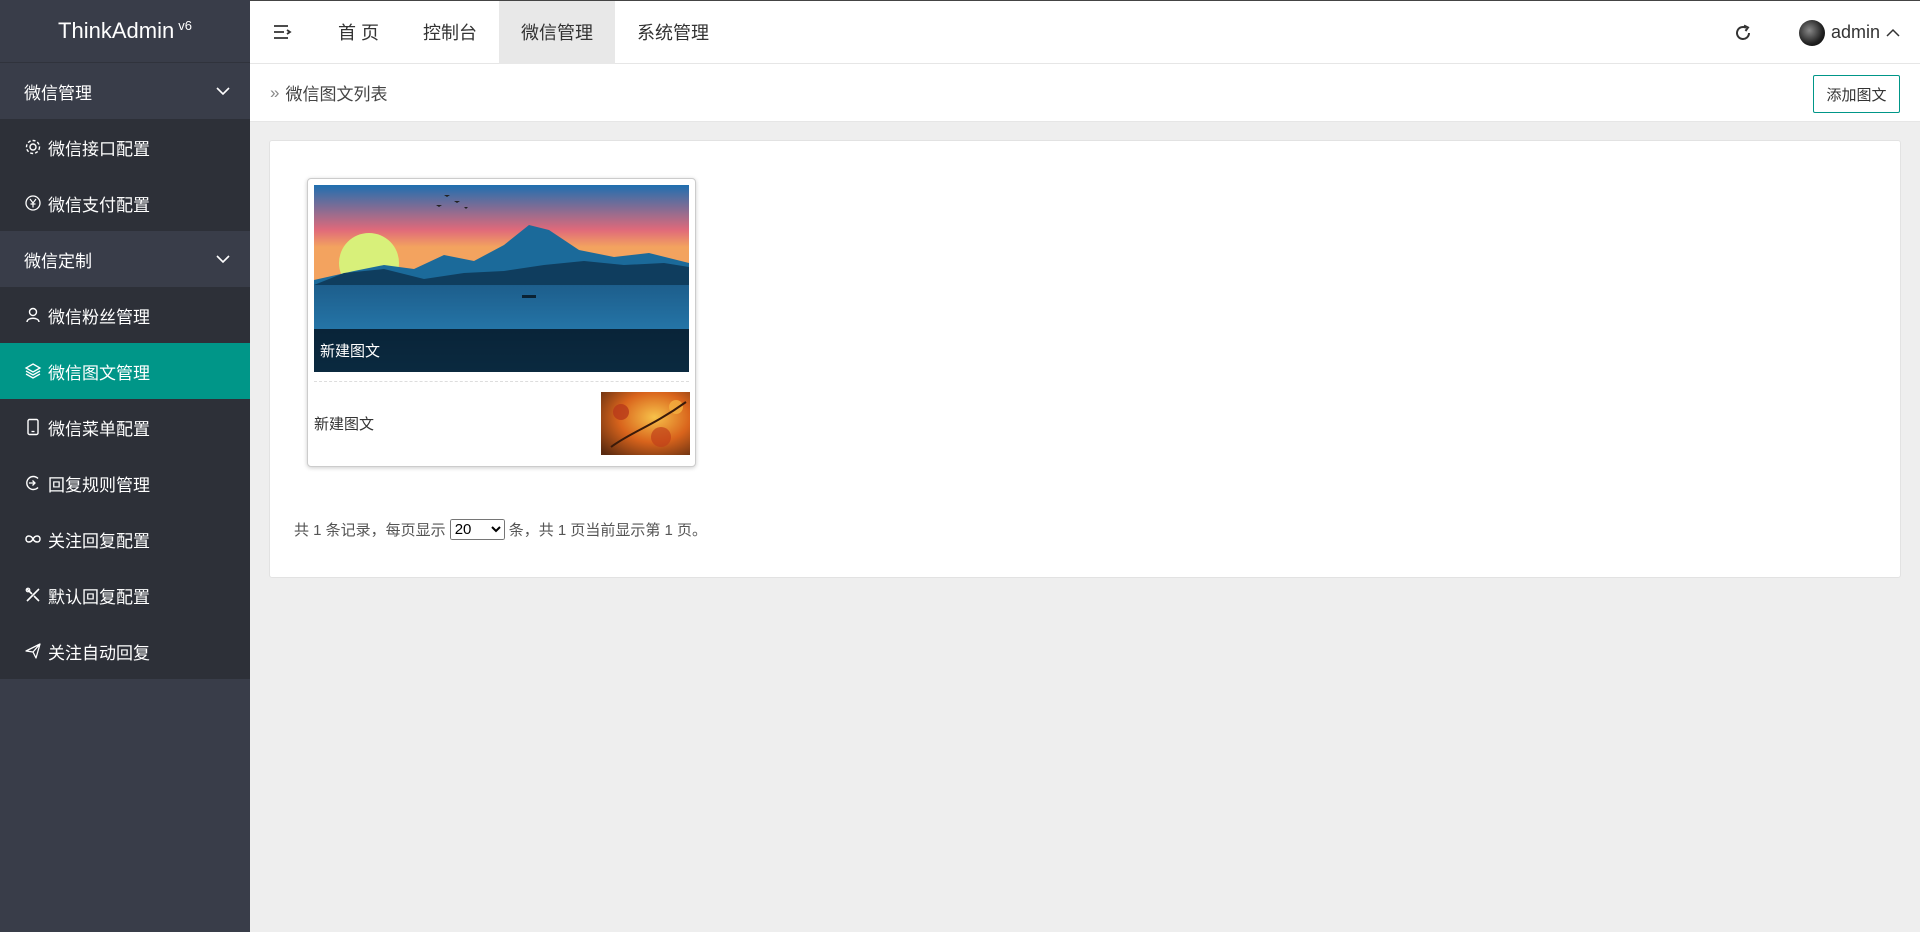 Image resolution: width=1920 pixels, height=932 pixels. What do you see at coordinates (33, 595) in the screenshot?
I see `tools-icon` at bounding box center [33, 595].